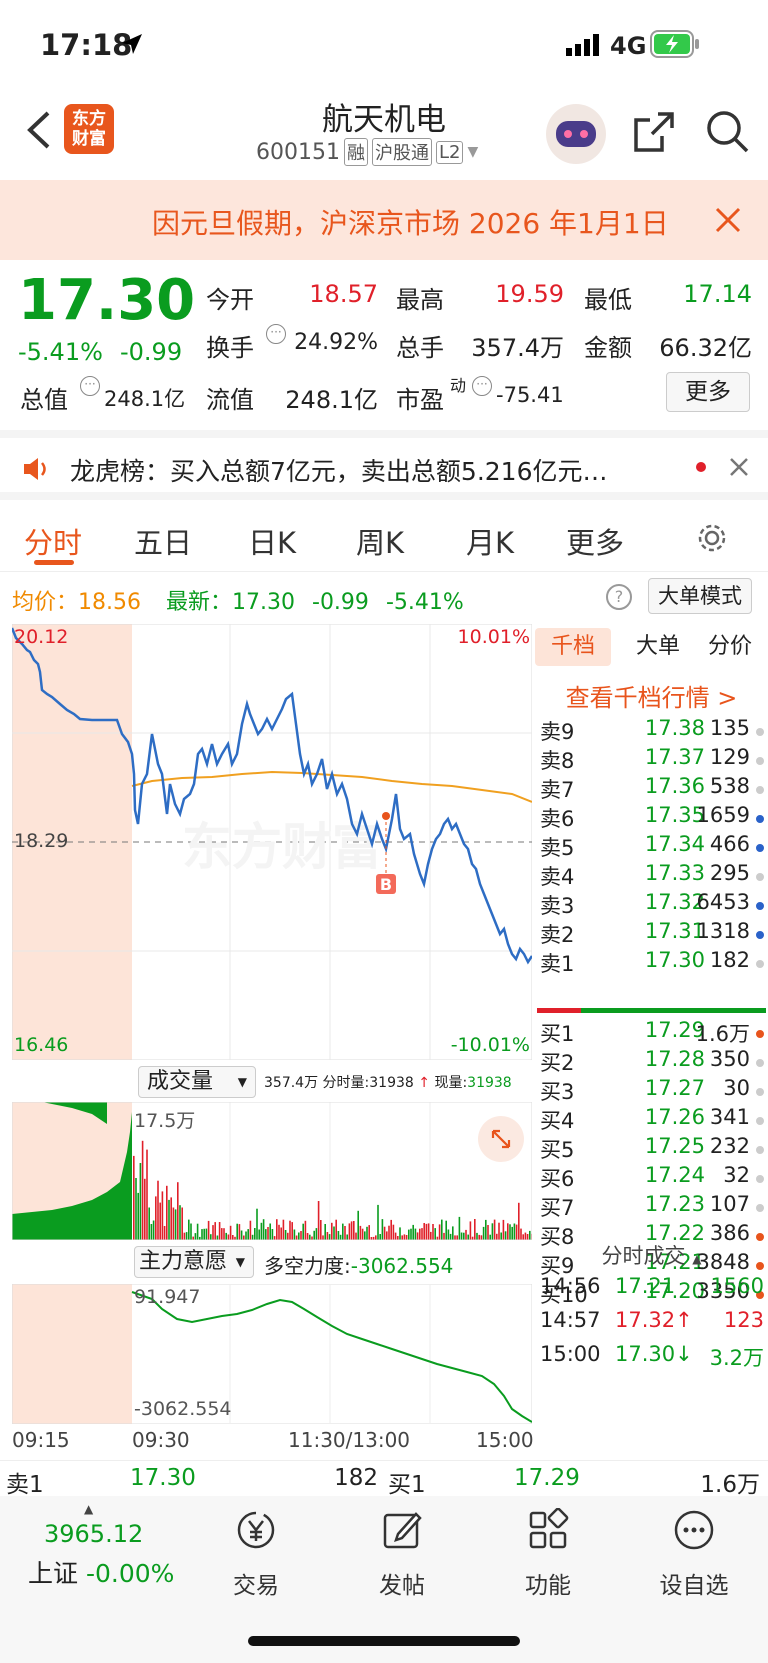 The height and width of the screenshot is (1663, 768). What do you see at coordinates (384, 596) in the screenshot?
I see `price-info-bar: 均价：18.56 最新：17.30 -0.99 -5.41% ? 大单模式` at bounding box center [384, 596].